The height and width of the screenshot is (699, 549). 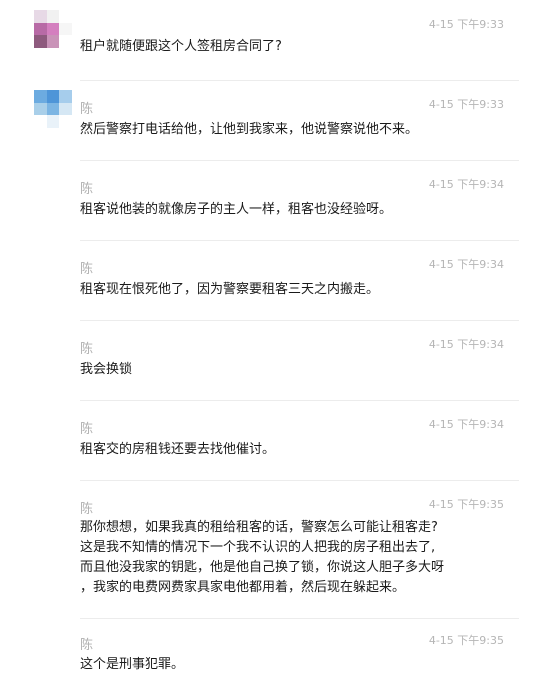 What do you see at coordinates (132, 664) in the screenshot?
I see `message-text: 这个是刑事犯罪。` at bounding box center [132, 664].